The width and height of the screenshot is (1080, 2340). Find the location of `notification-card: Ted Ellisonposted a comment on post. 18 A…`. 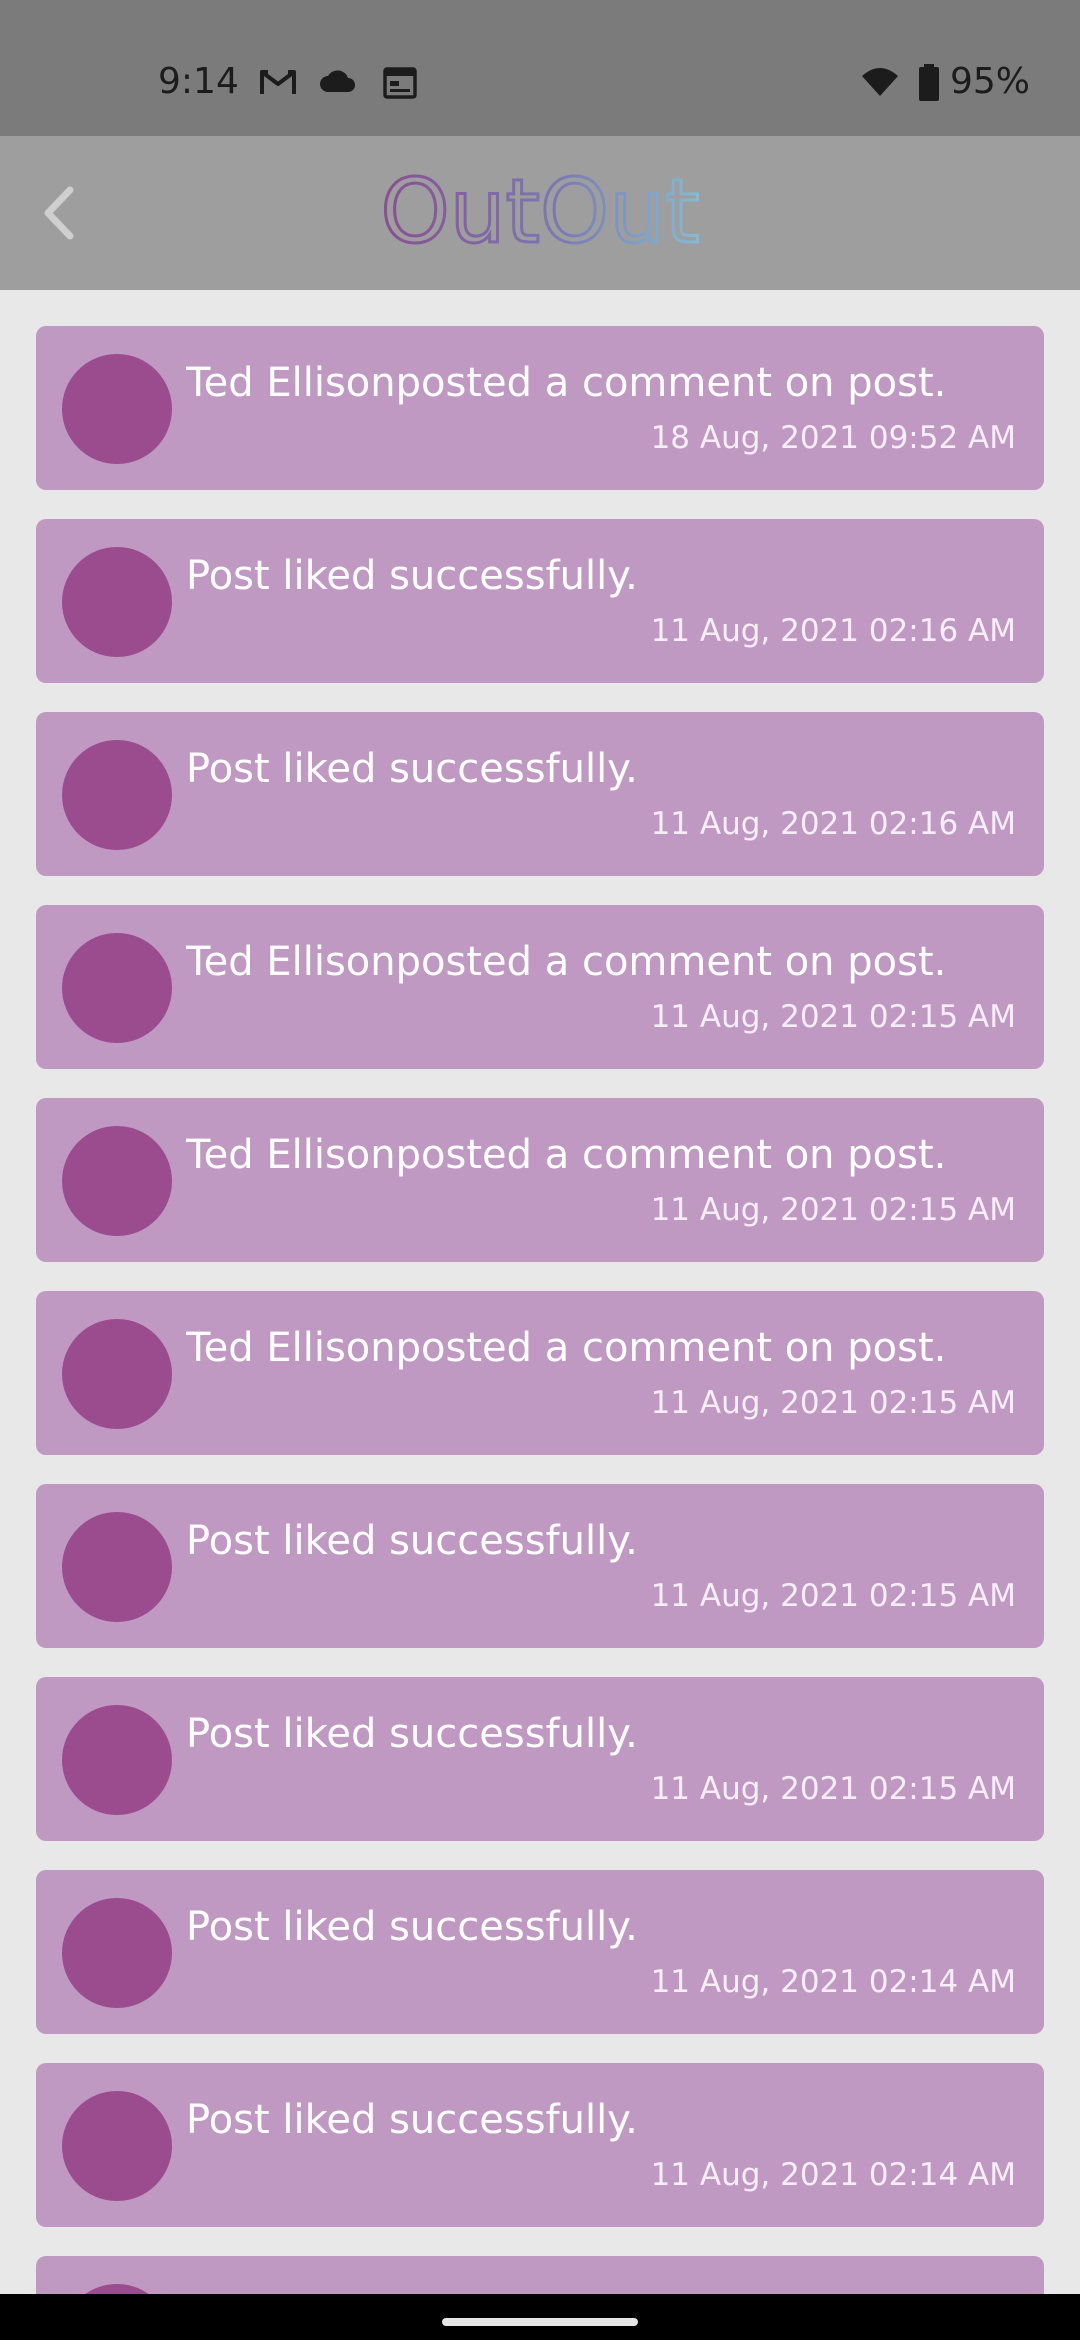

notification-card: Ted Ellisonposted a comment on post. 18 A… is located at coordinates (540, 408).